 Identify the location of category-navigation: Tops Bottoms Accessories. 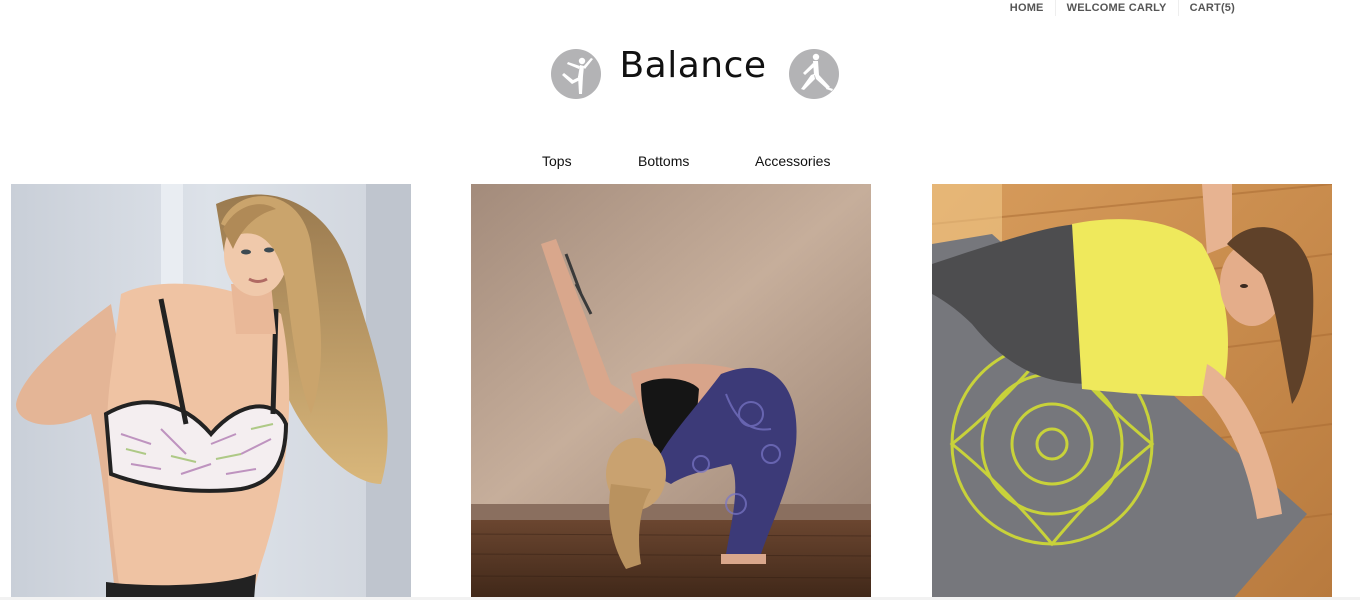
(680, 161).